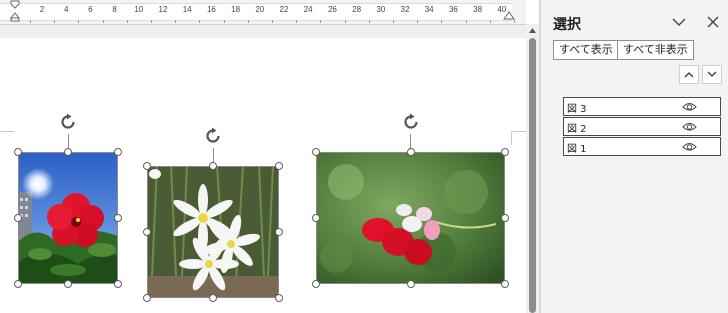 Image resolution: width=728 pixels, height=313 pixels. What do you see at coordinates (163, 9) in the screenshot?
I see `ruler-label: 12` at bounding box center [163, 9].